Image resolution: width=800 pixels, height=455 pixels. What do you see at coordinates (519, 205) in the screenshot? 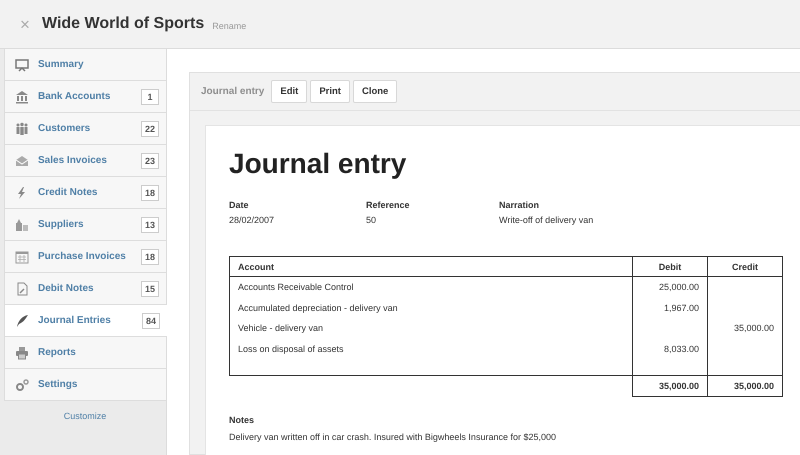
I see `field-label: Narration` at bounding box center [519, 205].